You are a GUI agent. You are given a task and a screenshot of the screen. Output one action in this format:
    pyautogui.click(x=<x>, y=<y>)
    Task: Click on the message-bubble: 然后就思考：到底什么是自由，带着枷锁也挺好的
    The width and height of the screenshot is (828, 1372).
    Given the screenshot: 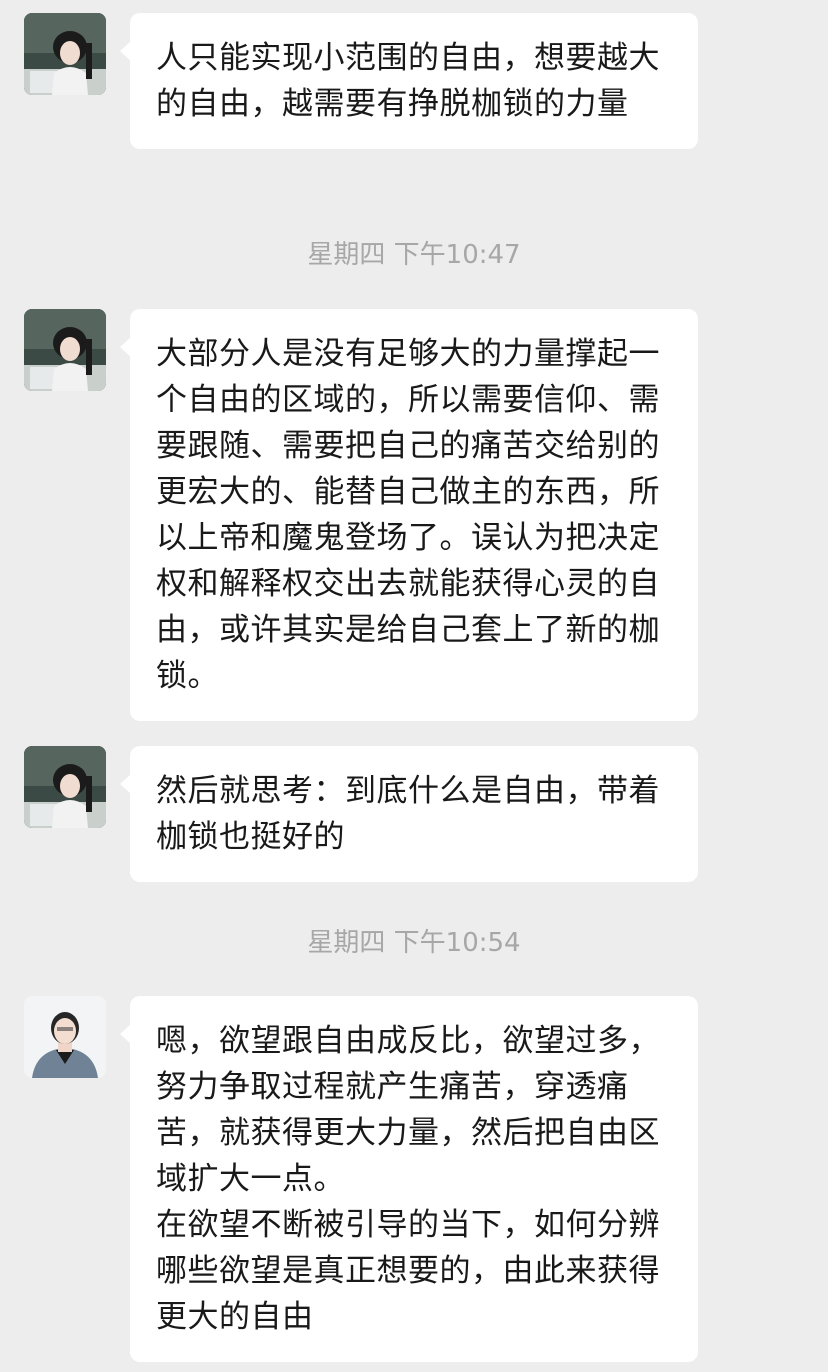 What is the action you would take?
    pyautogui.click(x=409, y=814)
    